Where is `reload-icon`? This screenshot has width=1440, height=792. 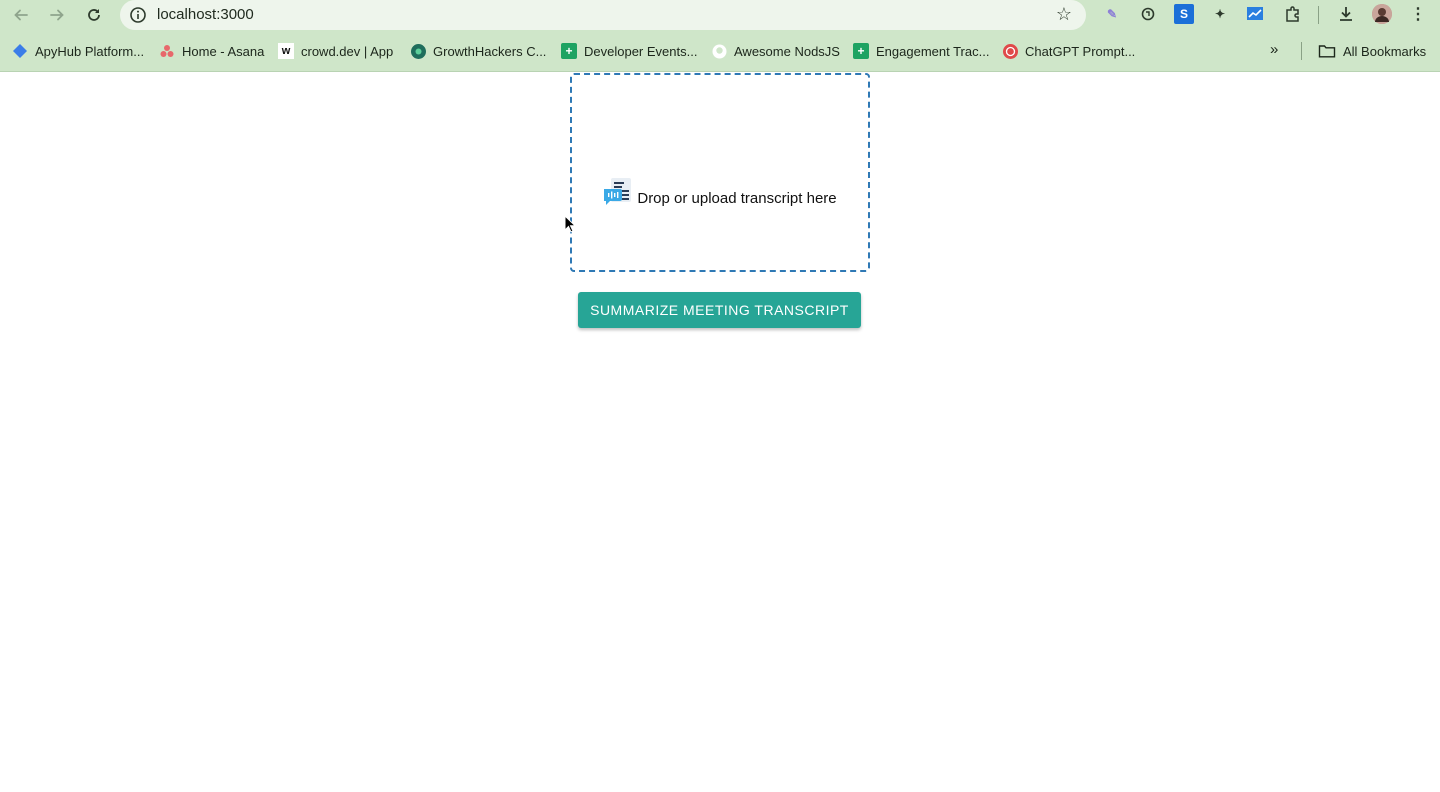
reload-icon is located at coordinates (94, 15).